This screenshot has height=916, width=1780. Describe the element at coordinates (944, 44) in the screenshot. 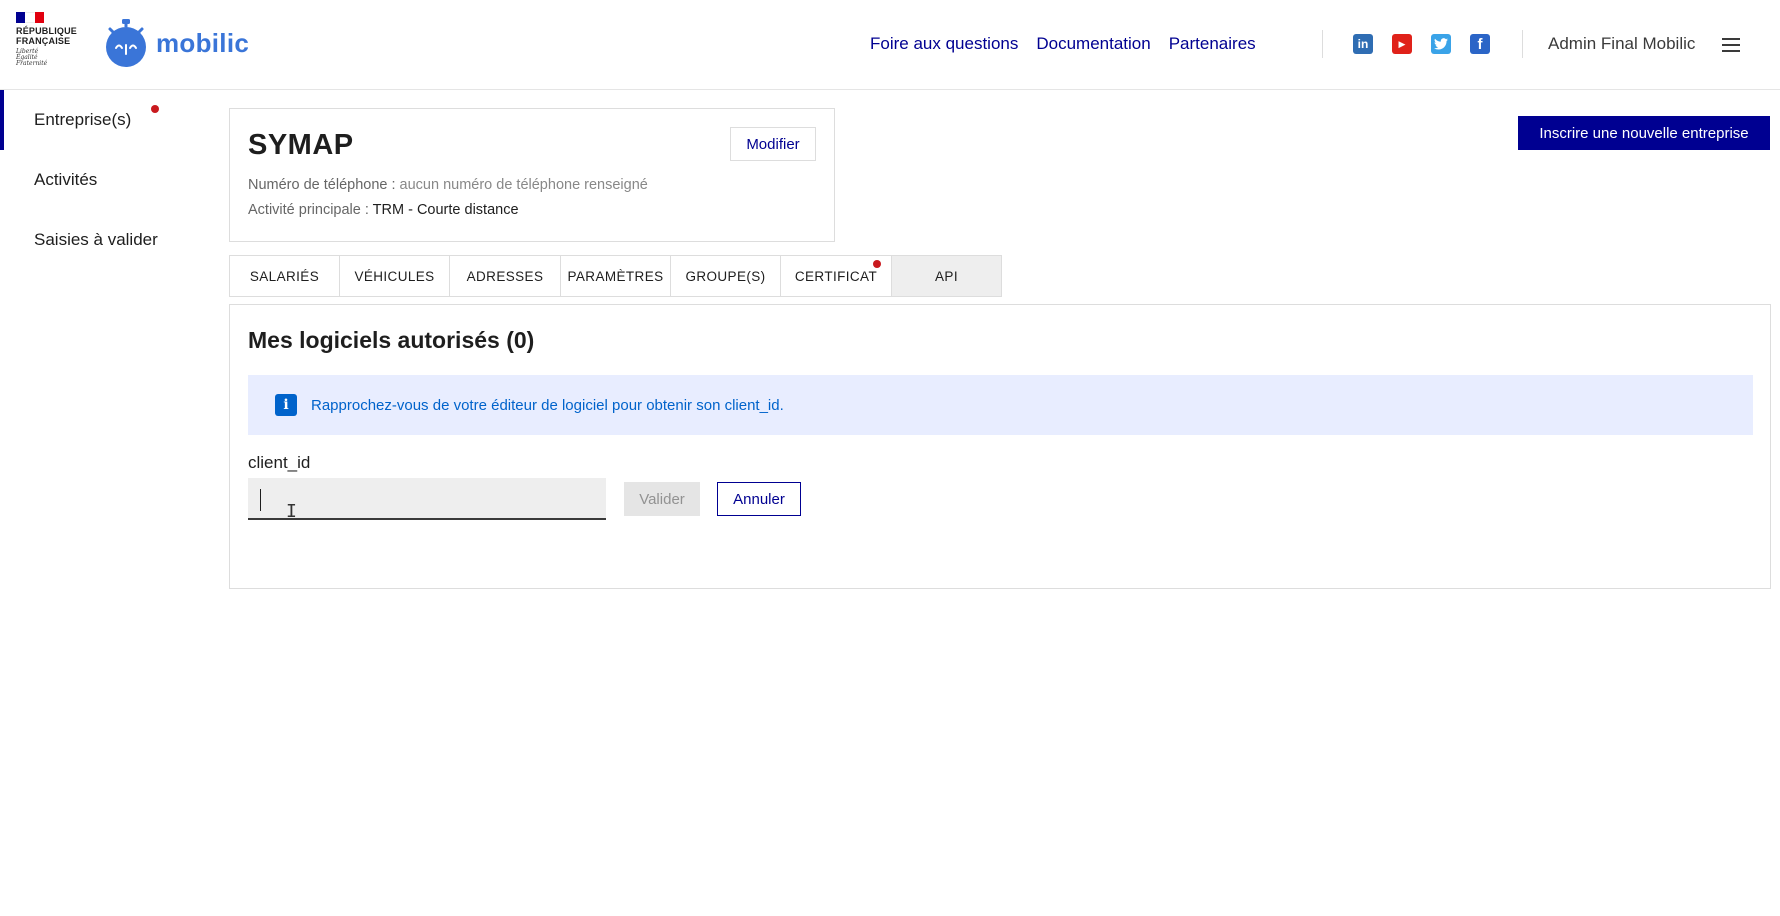

I see `nav-faq-link: Foire aux questions` at that location.